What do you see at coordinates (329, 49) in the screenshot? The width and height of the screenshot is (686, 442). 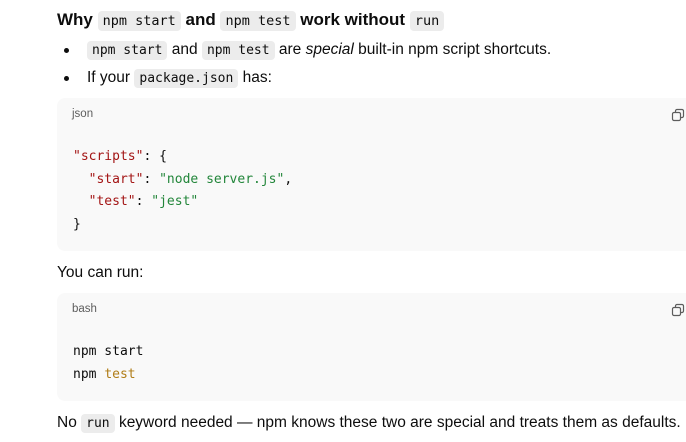 I see `emphasis-text: special` at bounding box center [329, 49].